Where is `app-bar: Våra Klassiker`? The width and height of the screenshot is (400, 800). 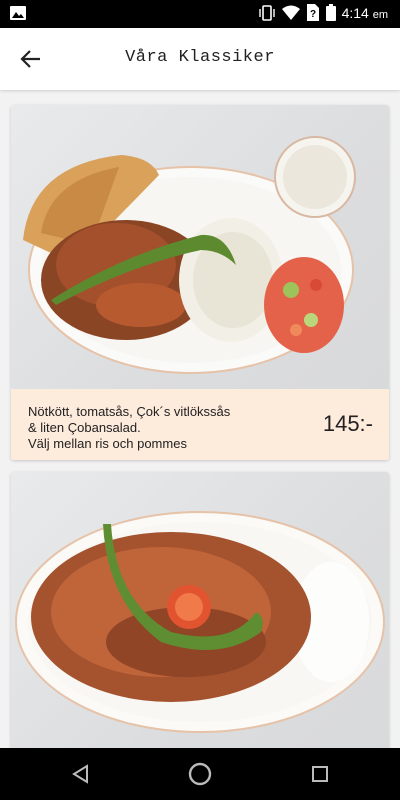 app-bar: Våra Klassiker is located at coordinates (200, 59).